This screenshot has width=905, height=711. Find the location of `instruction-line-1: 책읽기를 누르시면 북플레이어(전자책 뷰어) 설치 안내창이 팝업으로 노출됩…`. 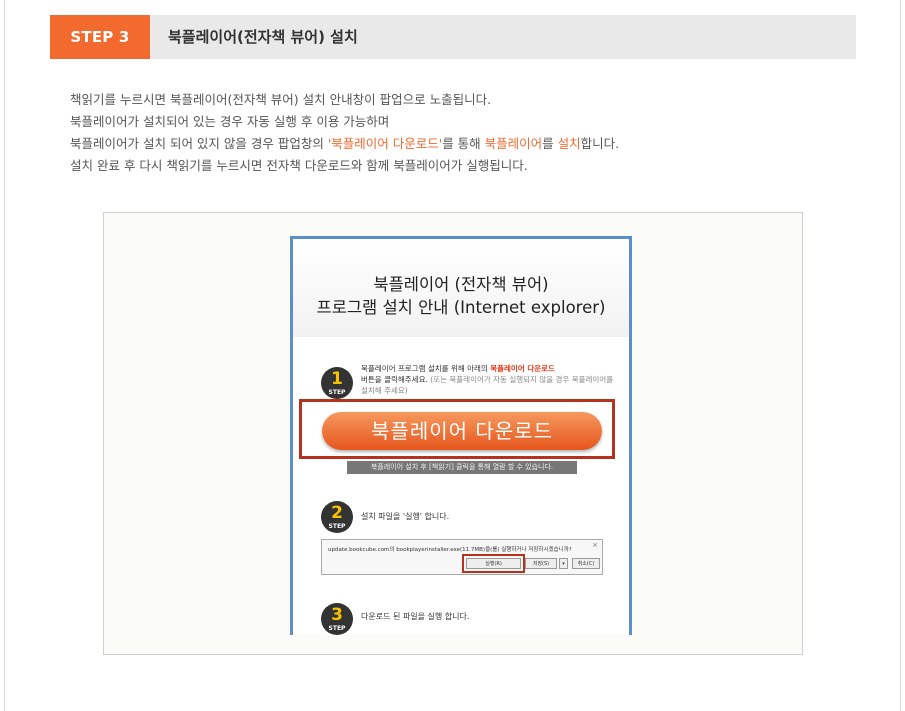

instruction-line-1: 책읽기를 누르시면 북플레이어(전자책 뷰어) 설치 안내창이 팝업으로 노출됩… is located at coordinates (281, 99).